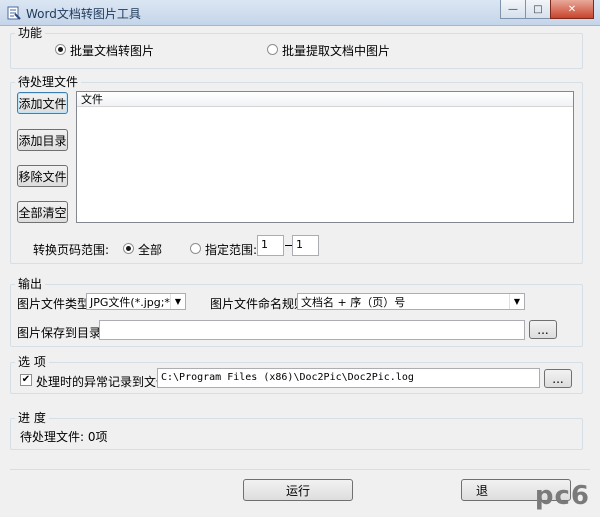 The width and height of the screenshot is (600, 517). Describe the element at coordinates (83, 14) in the screenshot. I see `window-title: Word文档转图片工具` at that location.